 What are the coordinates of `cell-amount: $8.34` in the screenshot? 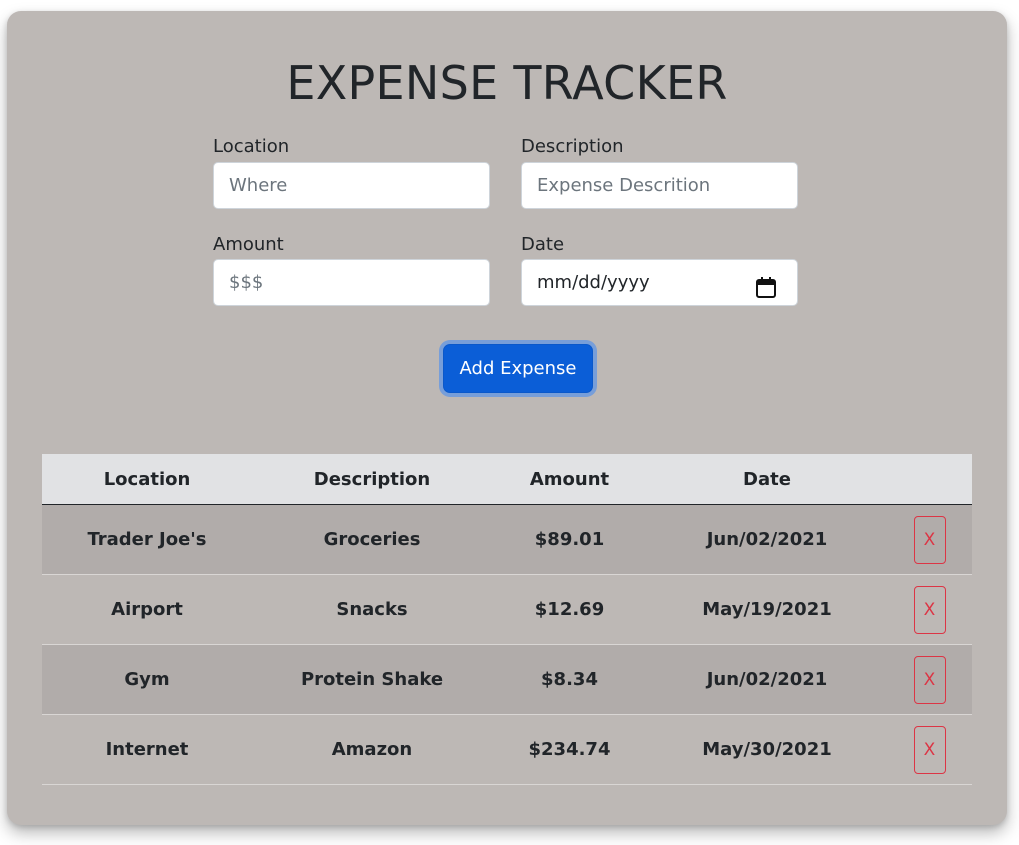 It's located at (569, 679).